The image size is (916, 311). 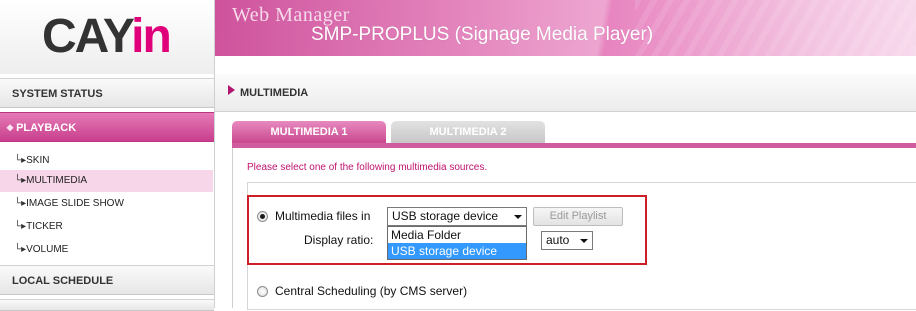 I want to click on central-scheduling-label: Central Scheduling (by CMS server), so click(x=371, y=291).